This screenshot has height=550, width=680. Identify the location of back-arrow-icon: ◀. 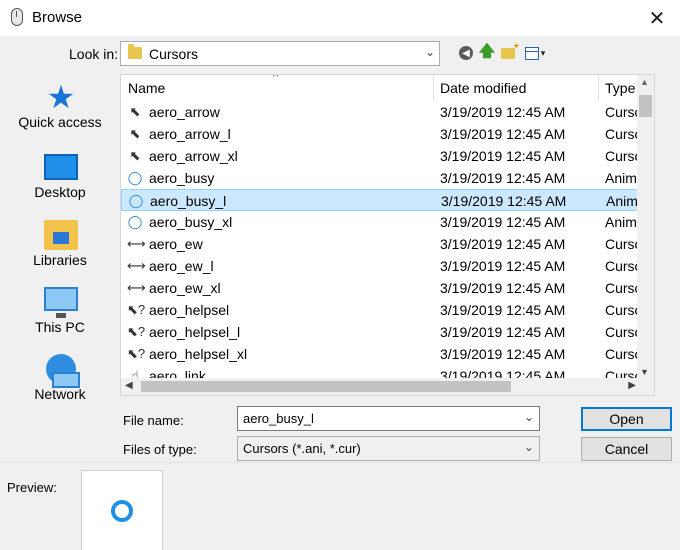
(466, 53).